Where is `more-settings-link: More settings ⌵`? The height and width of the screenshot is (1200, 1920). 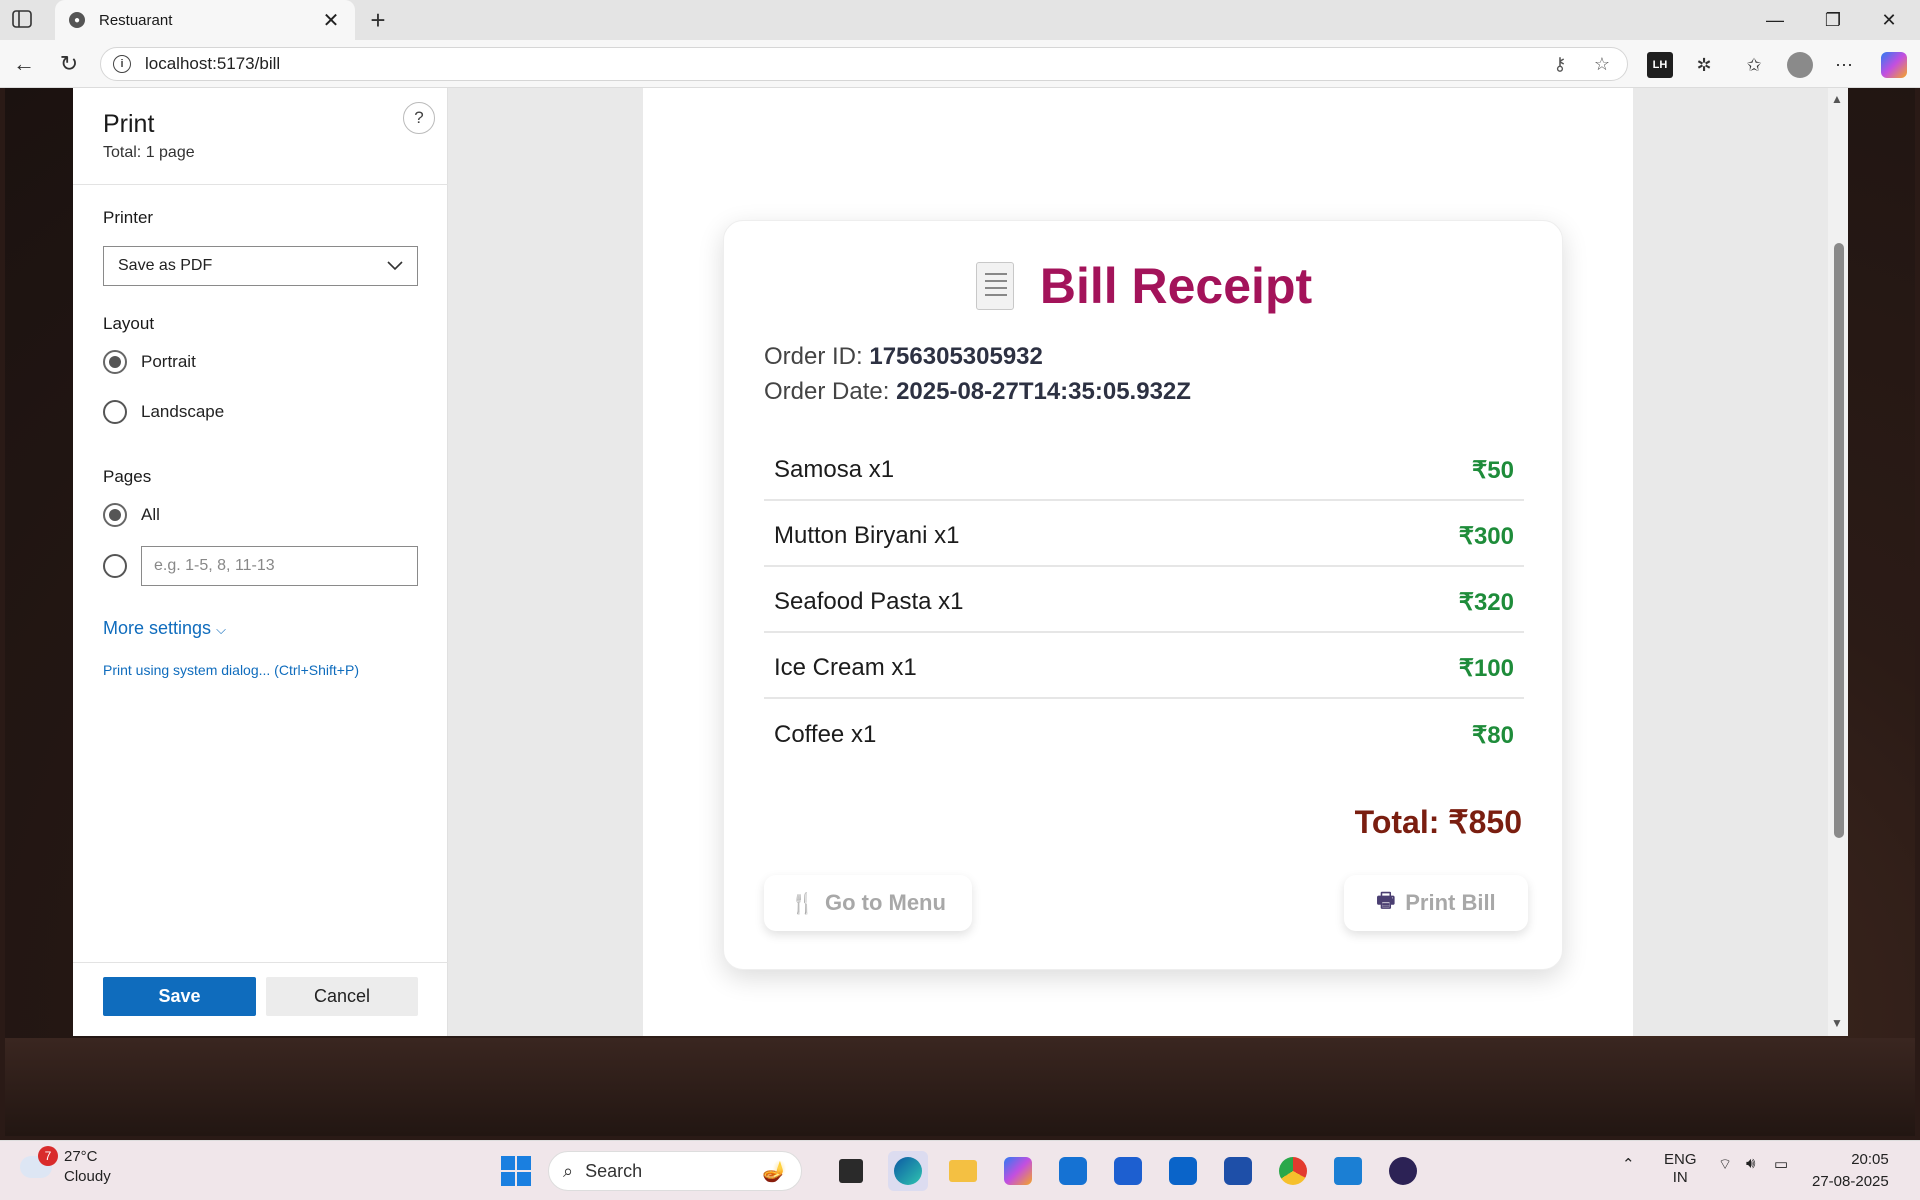 more-settings-link: More settings ⌵ is located at coordinates (164, 628).